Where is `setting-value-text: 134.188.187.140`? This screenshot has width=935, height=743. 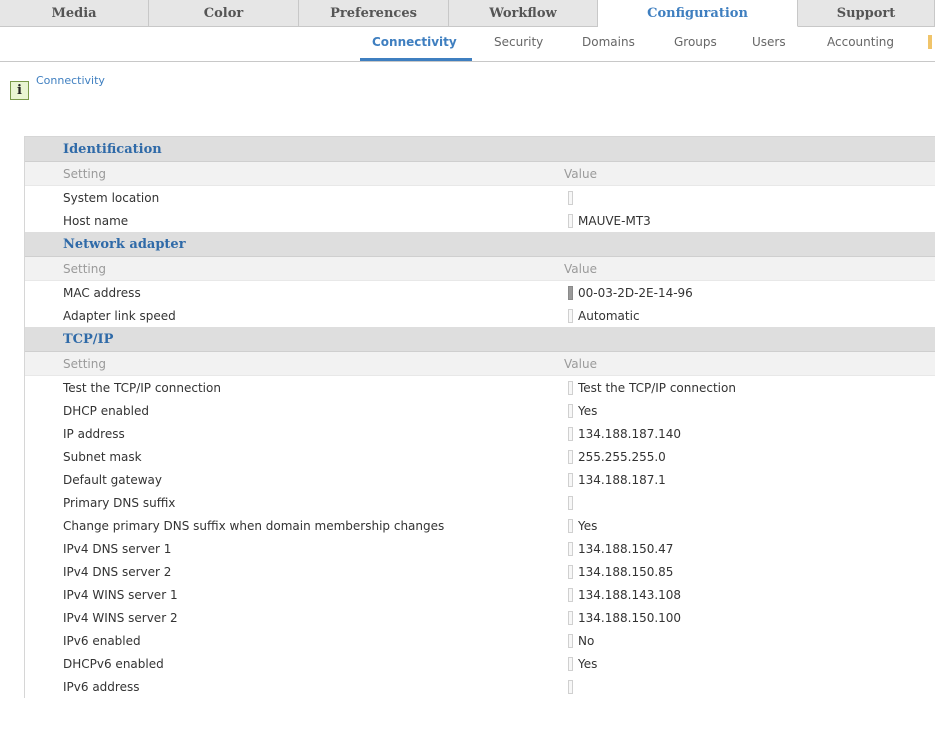
setting-value-text: 134.188.187.140 is located at coordinates (630, 433).